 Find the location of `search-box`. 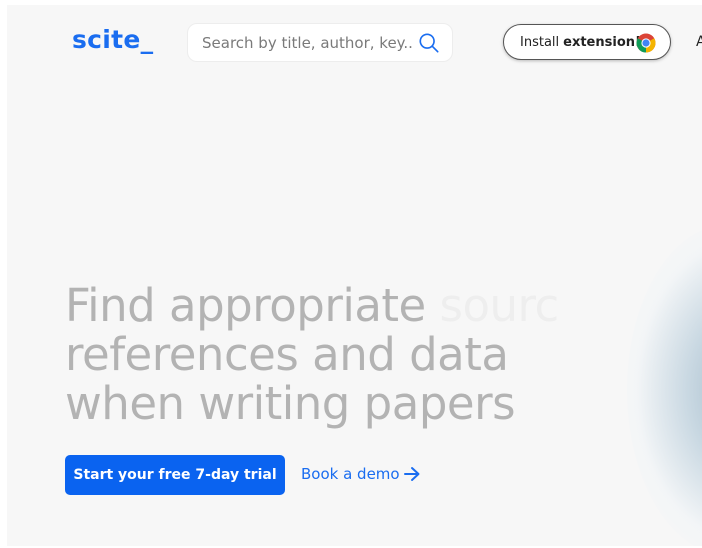

search-box is located at coordinates (320, 42).